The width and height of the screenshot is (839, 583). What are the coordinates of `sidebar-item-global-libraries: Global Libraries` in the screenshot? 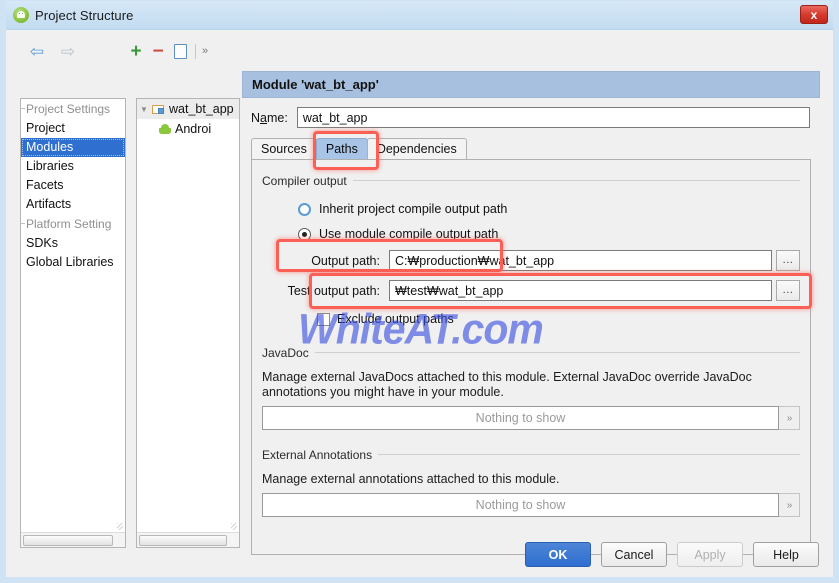 It's located at (73, 262).